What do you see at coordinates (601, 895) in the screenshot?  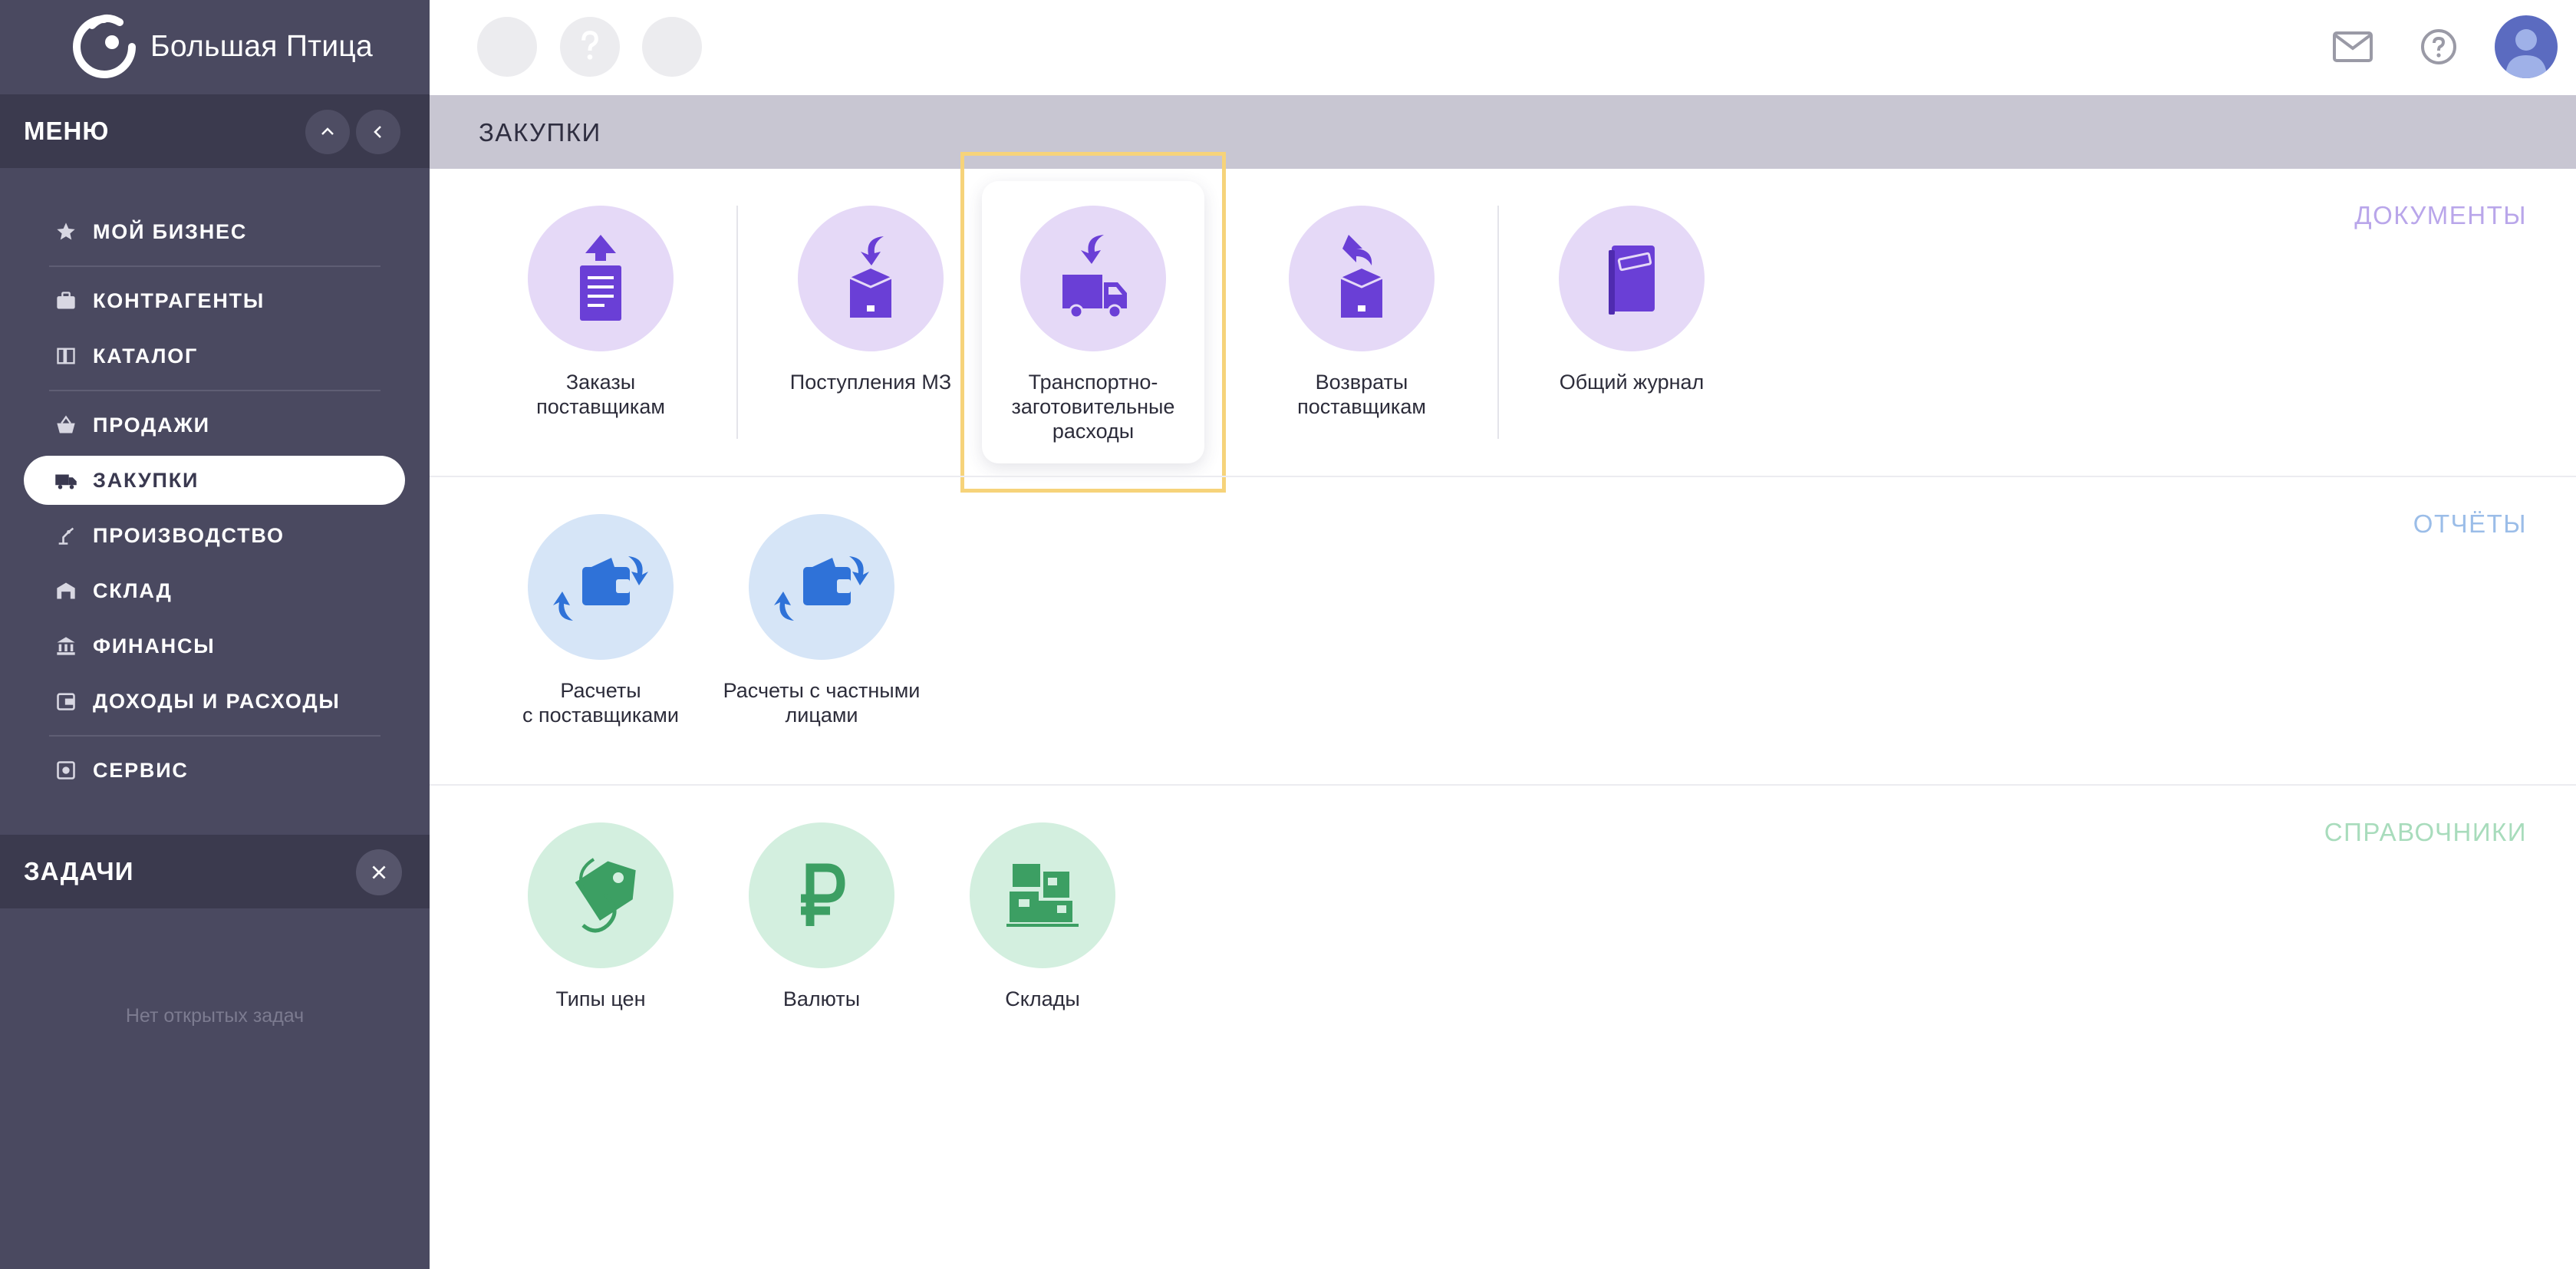 I see `price-tag-icon` at bounding box center [601, 895].